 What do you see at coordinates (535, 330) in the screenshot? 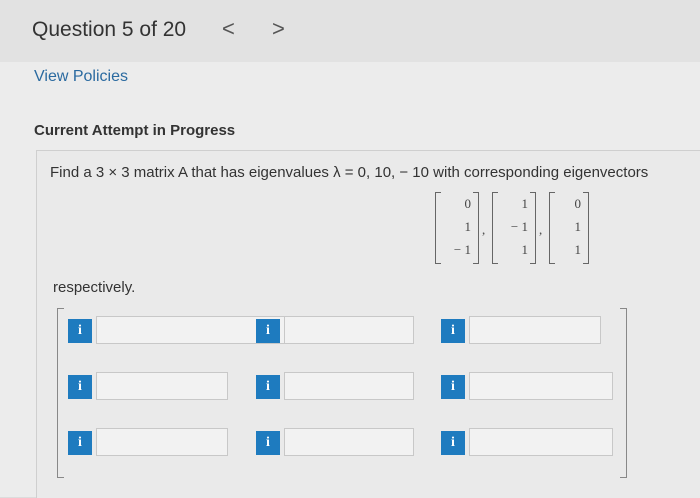
I see `matrix-input-r1c3` at bounding box center [535, 330].